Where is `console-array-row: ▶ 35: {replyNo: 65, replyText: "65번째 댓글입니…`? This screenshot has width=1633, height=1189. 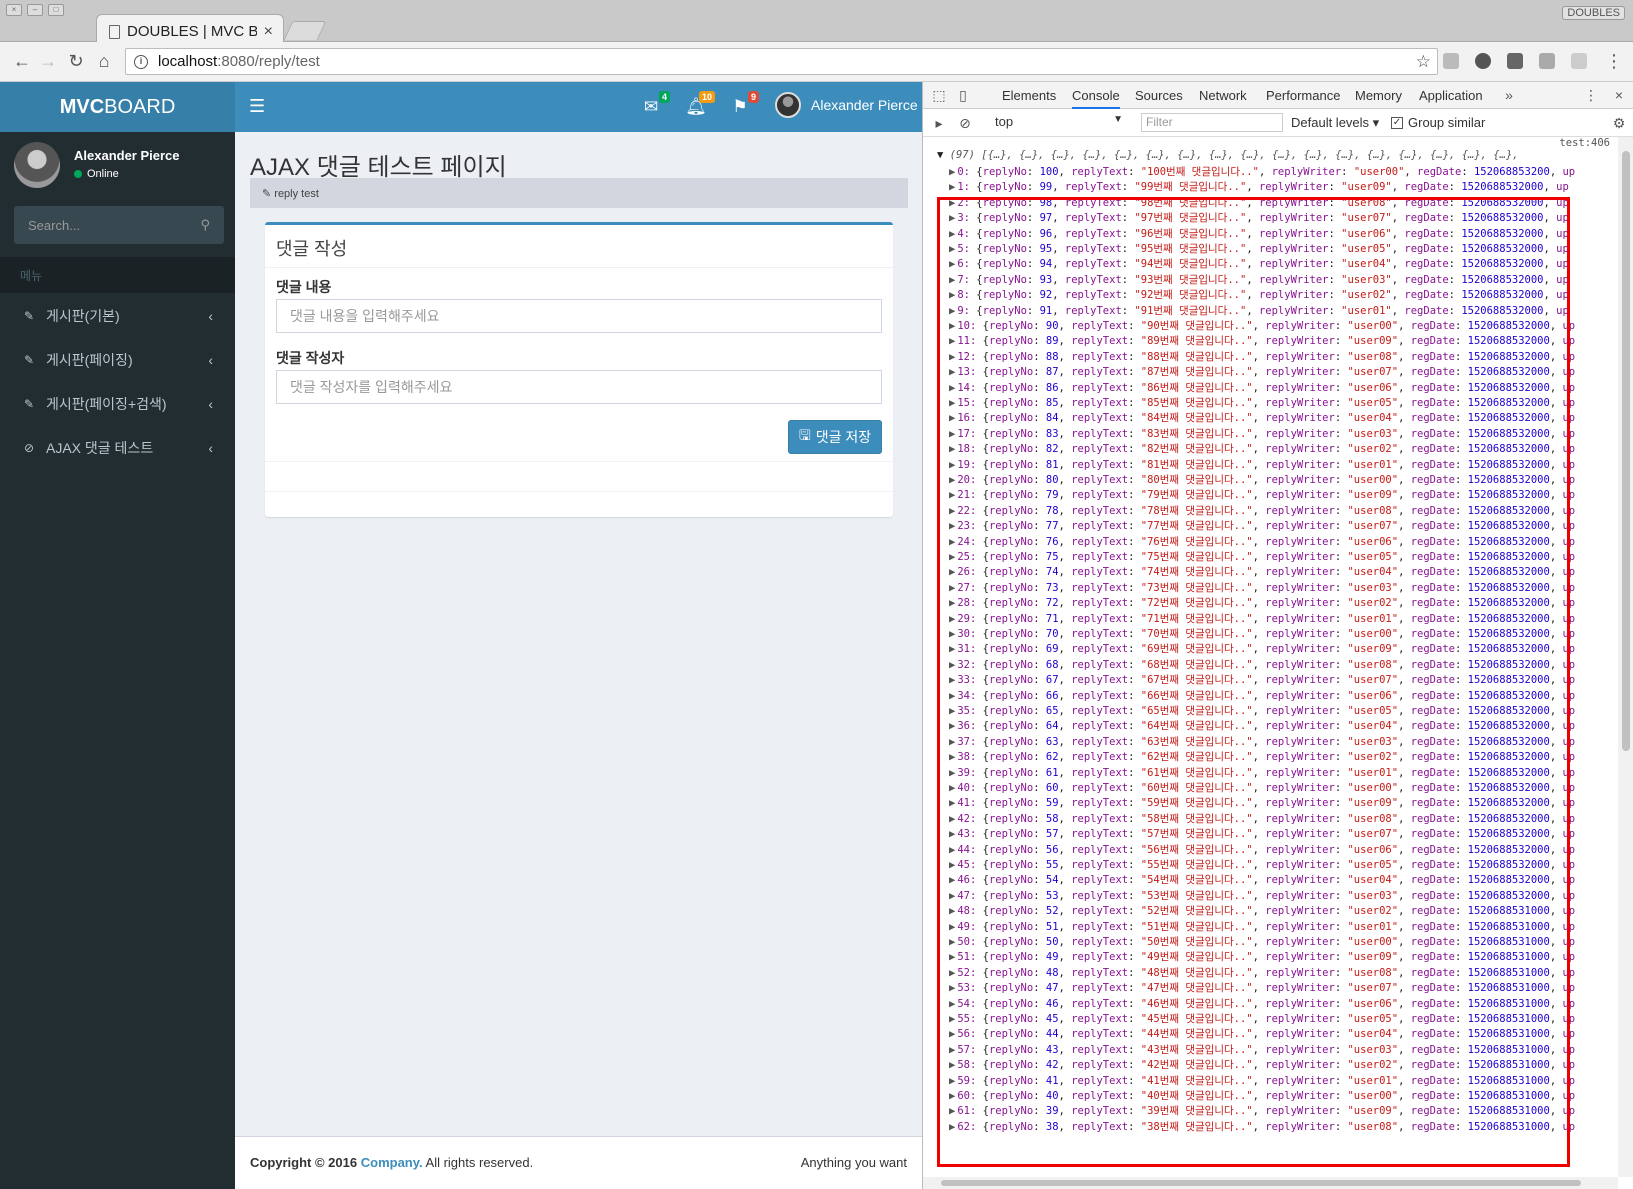
console-array-row: ▶ 35: {replyNo: 65, replyText: "65번째 댓글입니… is located at coordinates (1262, 711).